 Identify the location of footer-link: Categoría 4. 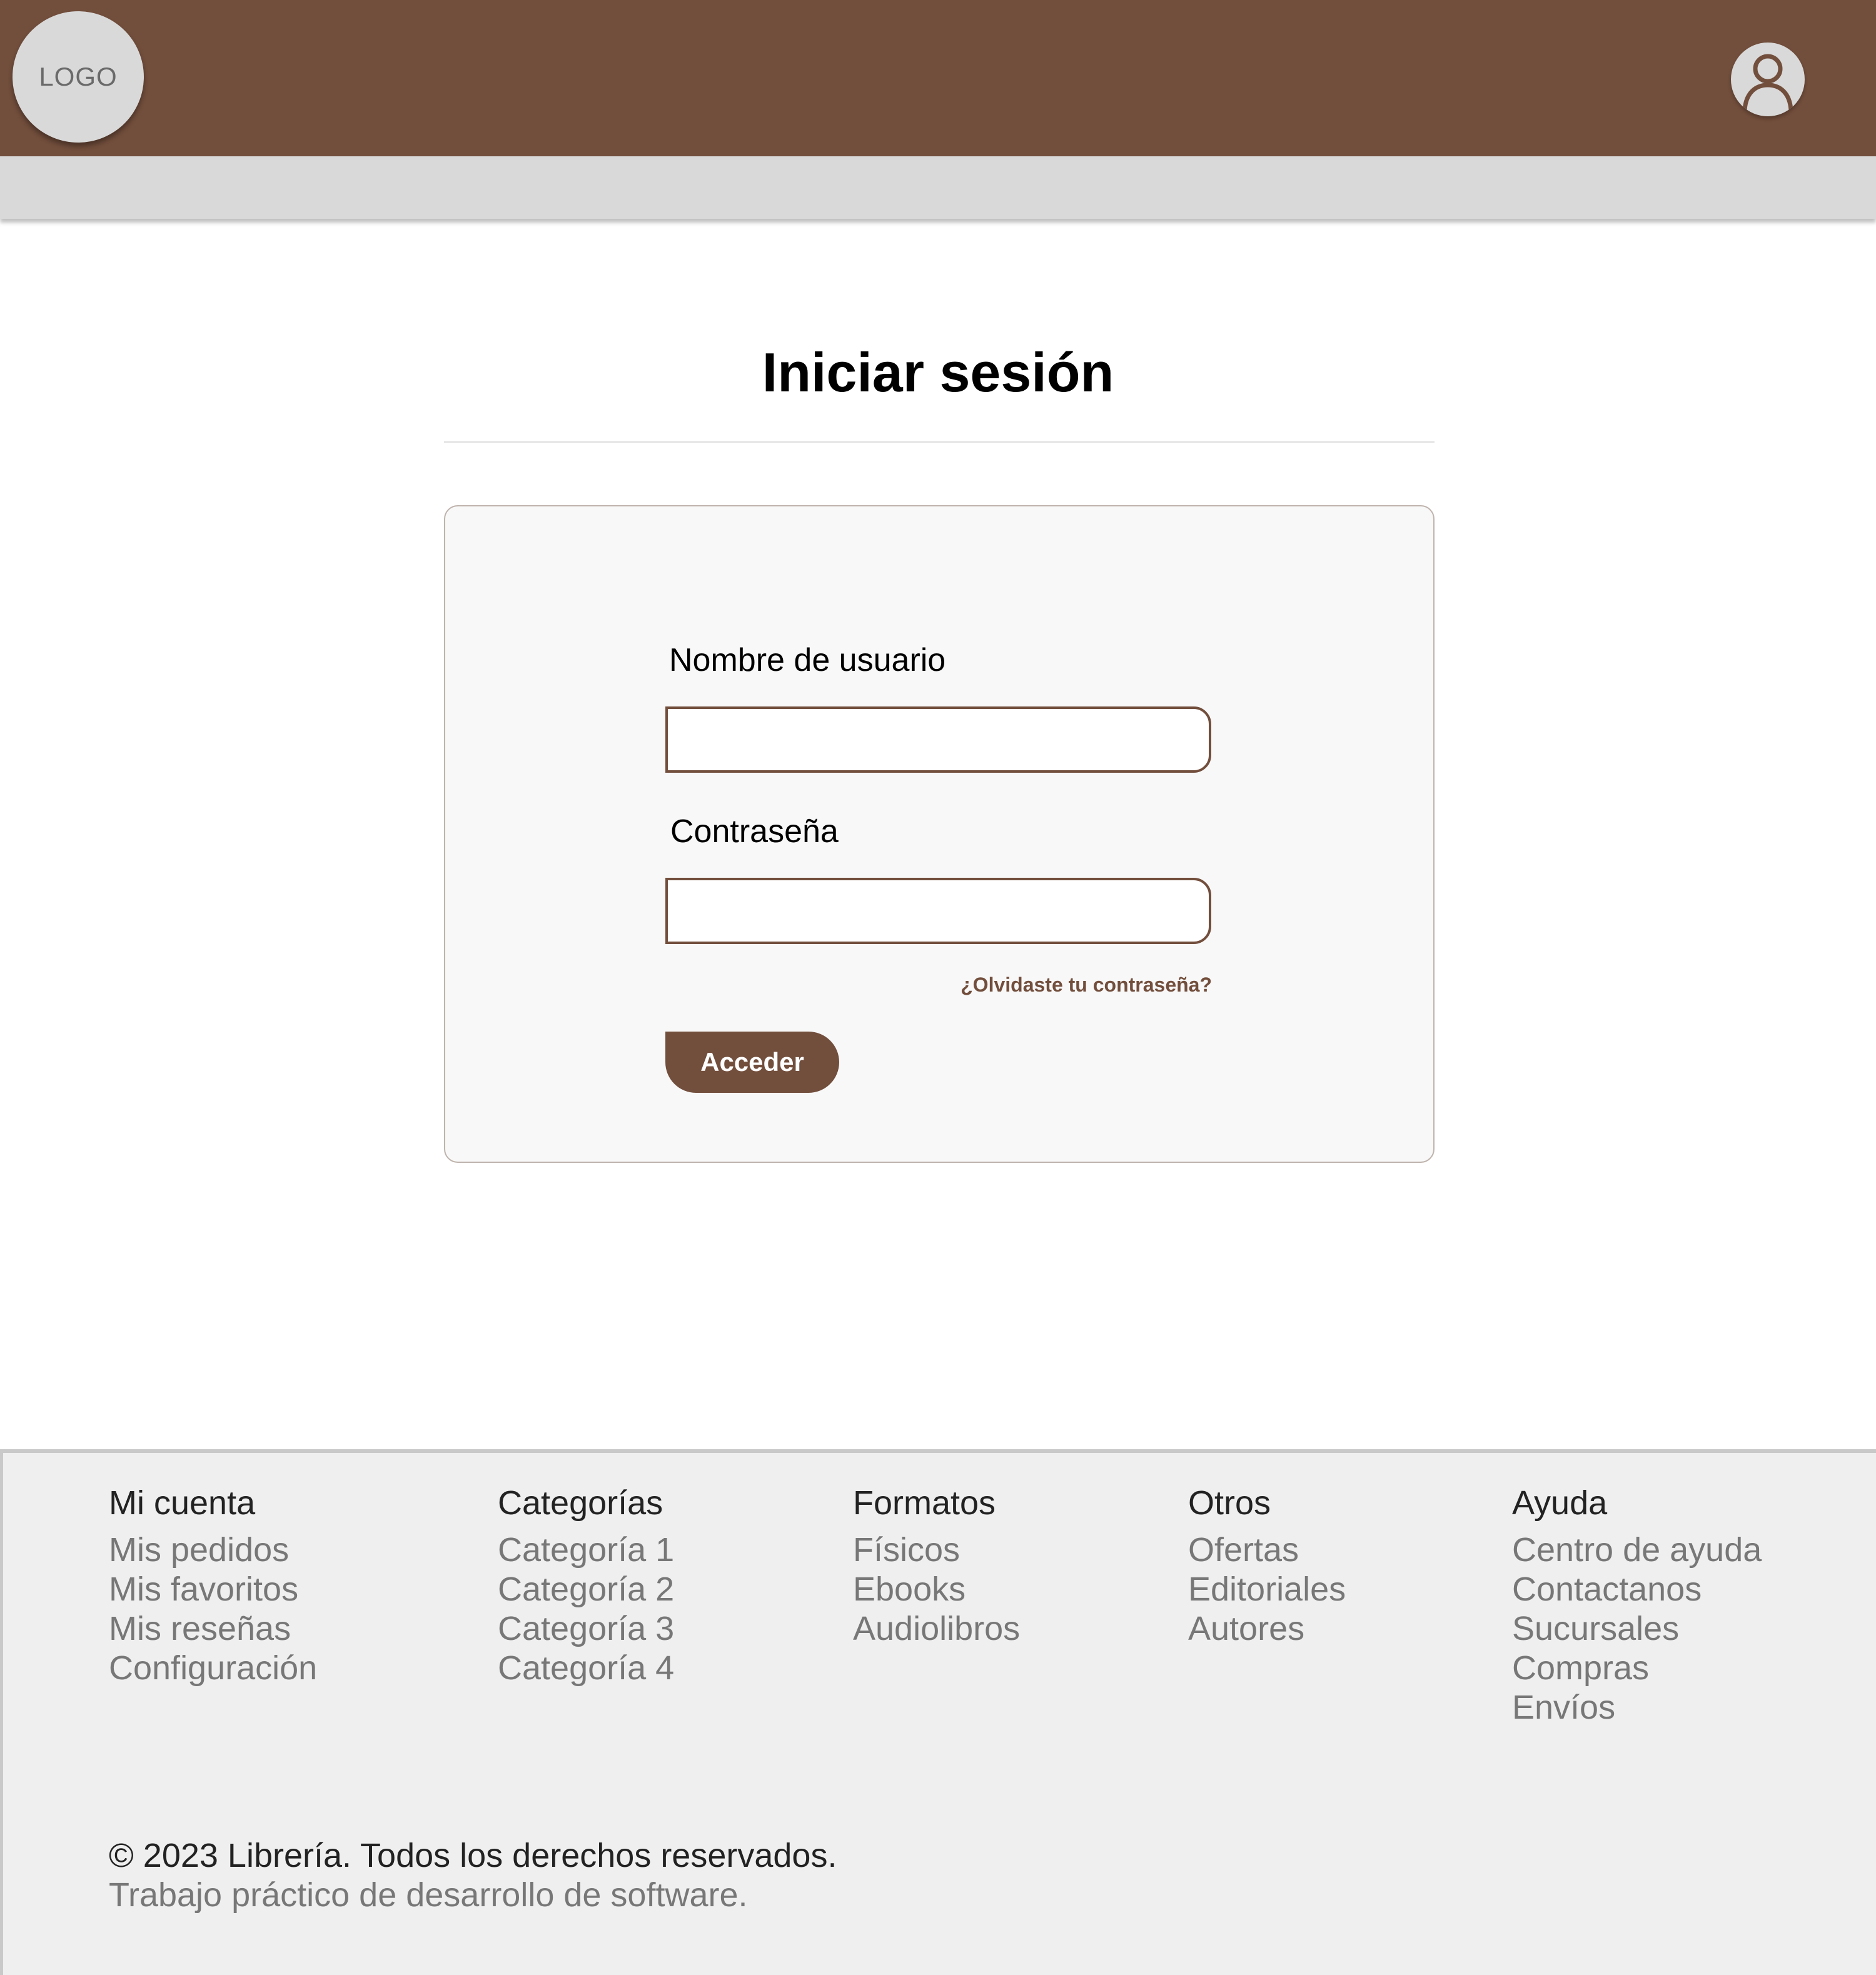
(586, 1668).